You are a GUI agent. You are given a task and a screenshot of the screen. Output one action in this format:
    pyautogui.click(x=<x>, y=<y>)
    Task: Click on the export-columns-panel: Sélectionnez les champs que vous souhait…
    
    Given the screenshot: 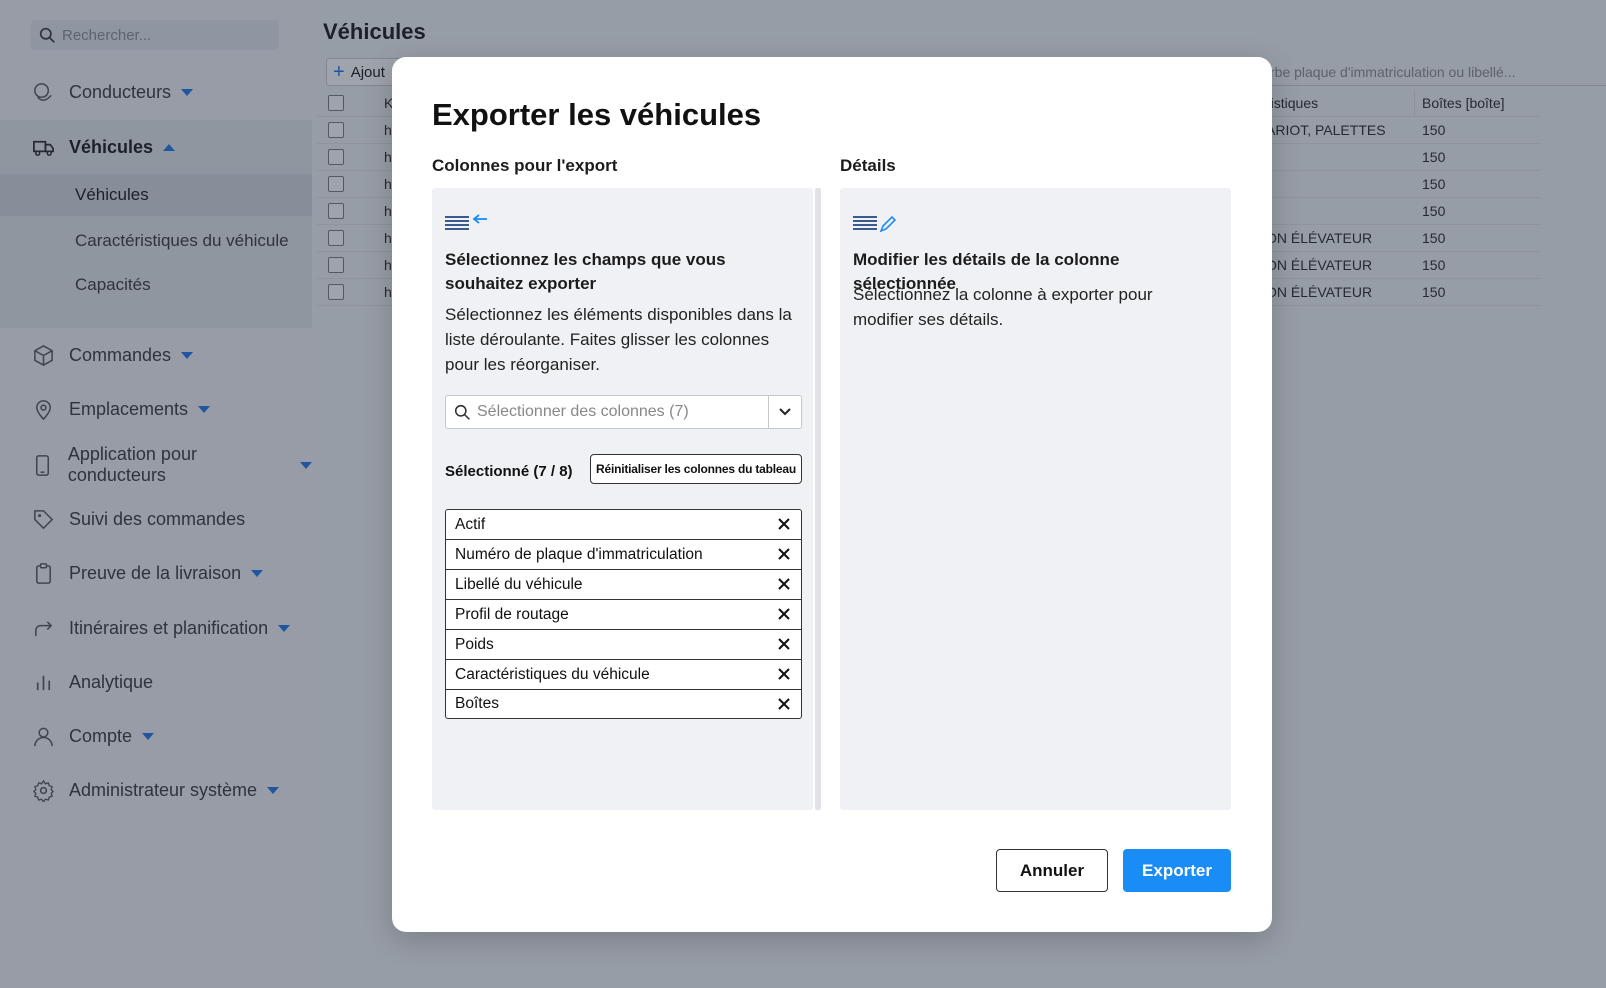 What is the action you would take?
    pyautogui.click(x=622, y=499)
    